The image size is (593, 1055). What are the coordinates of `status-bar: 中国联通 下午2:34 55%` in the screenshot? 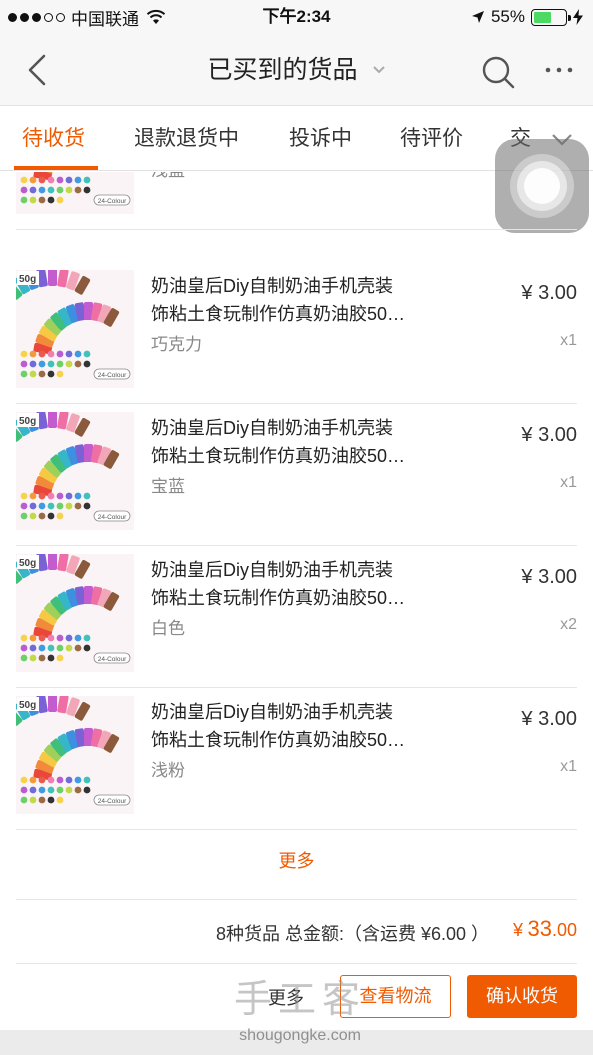 It's located at (296, 17).